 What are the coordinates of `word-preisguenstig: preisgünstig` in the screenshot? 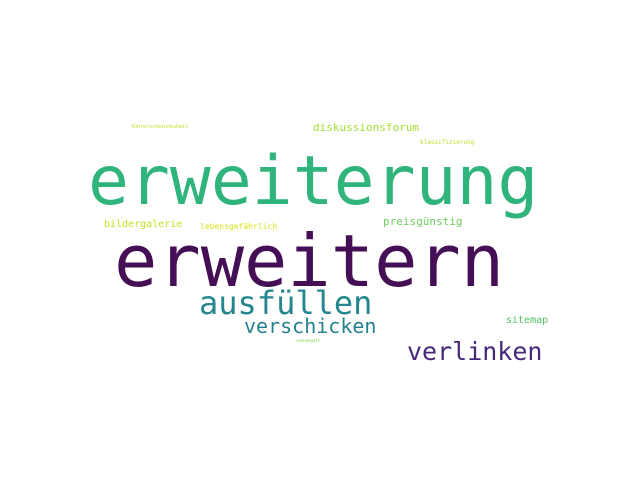 It's located at (423, 221).